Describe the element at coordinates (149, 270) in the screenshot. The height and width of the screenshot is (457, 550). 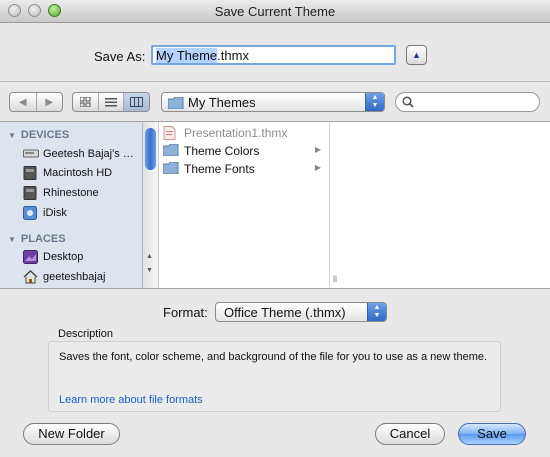
I see `scroll-down-arrow-icon: ▼` at that location.